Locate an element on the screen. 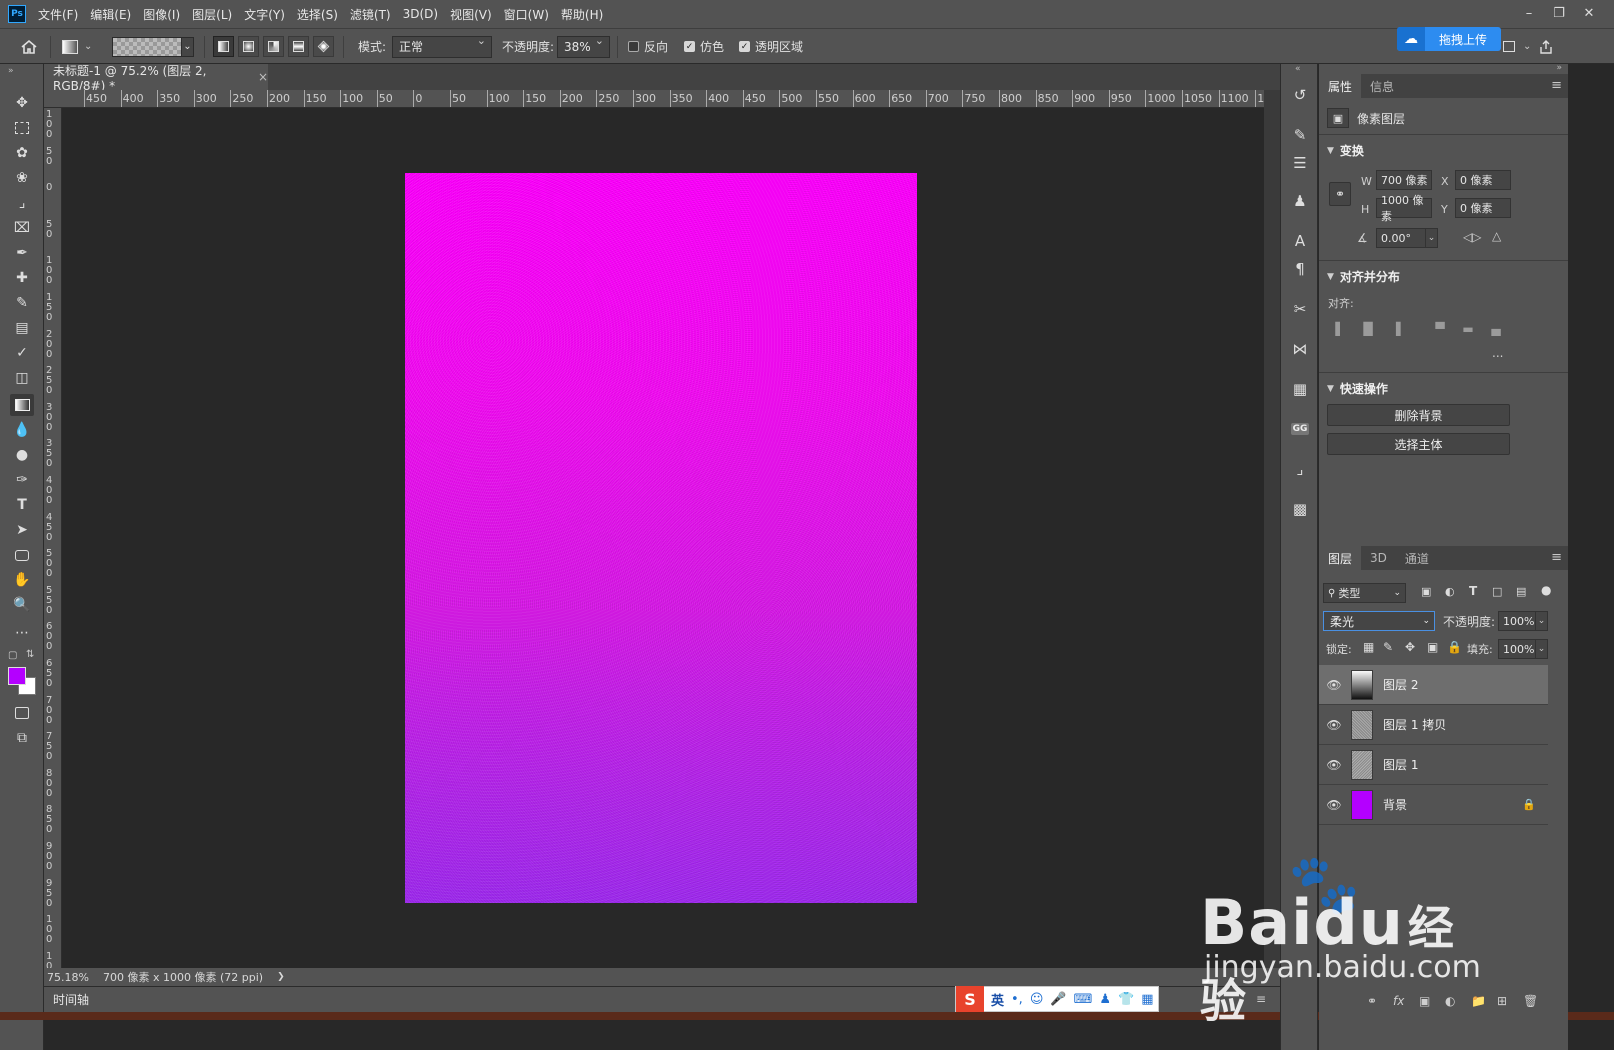 Image resolution: width=1614 pixels, height=1050 pixels. quick-mask-icon is located at coordinates (22, 713).